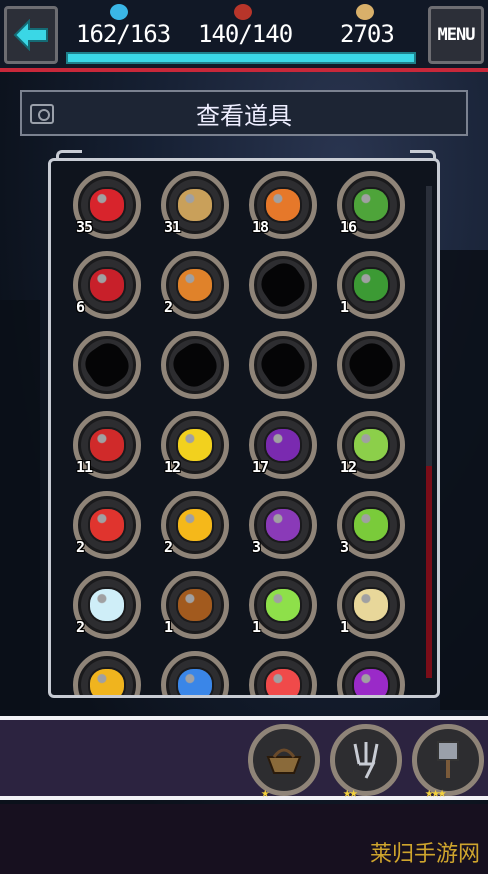  I want to click on item-slot-green-apple: 3, so click(371, 525).